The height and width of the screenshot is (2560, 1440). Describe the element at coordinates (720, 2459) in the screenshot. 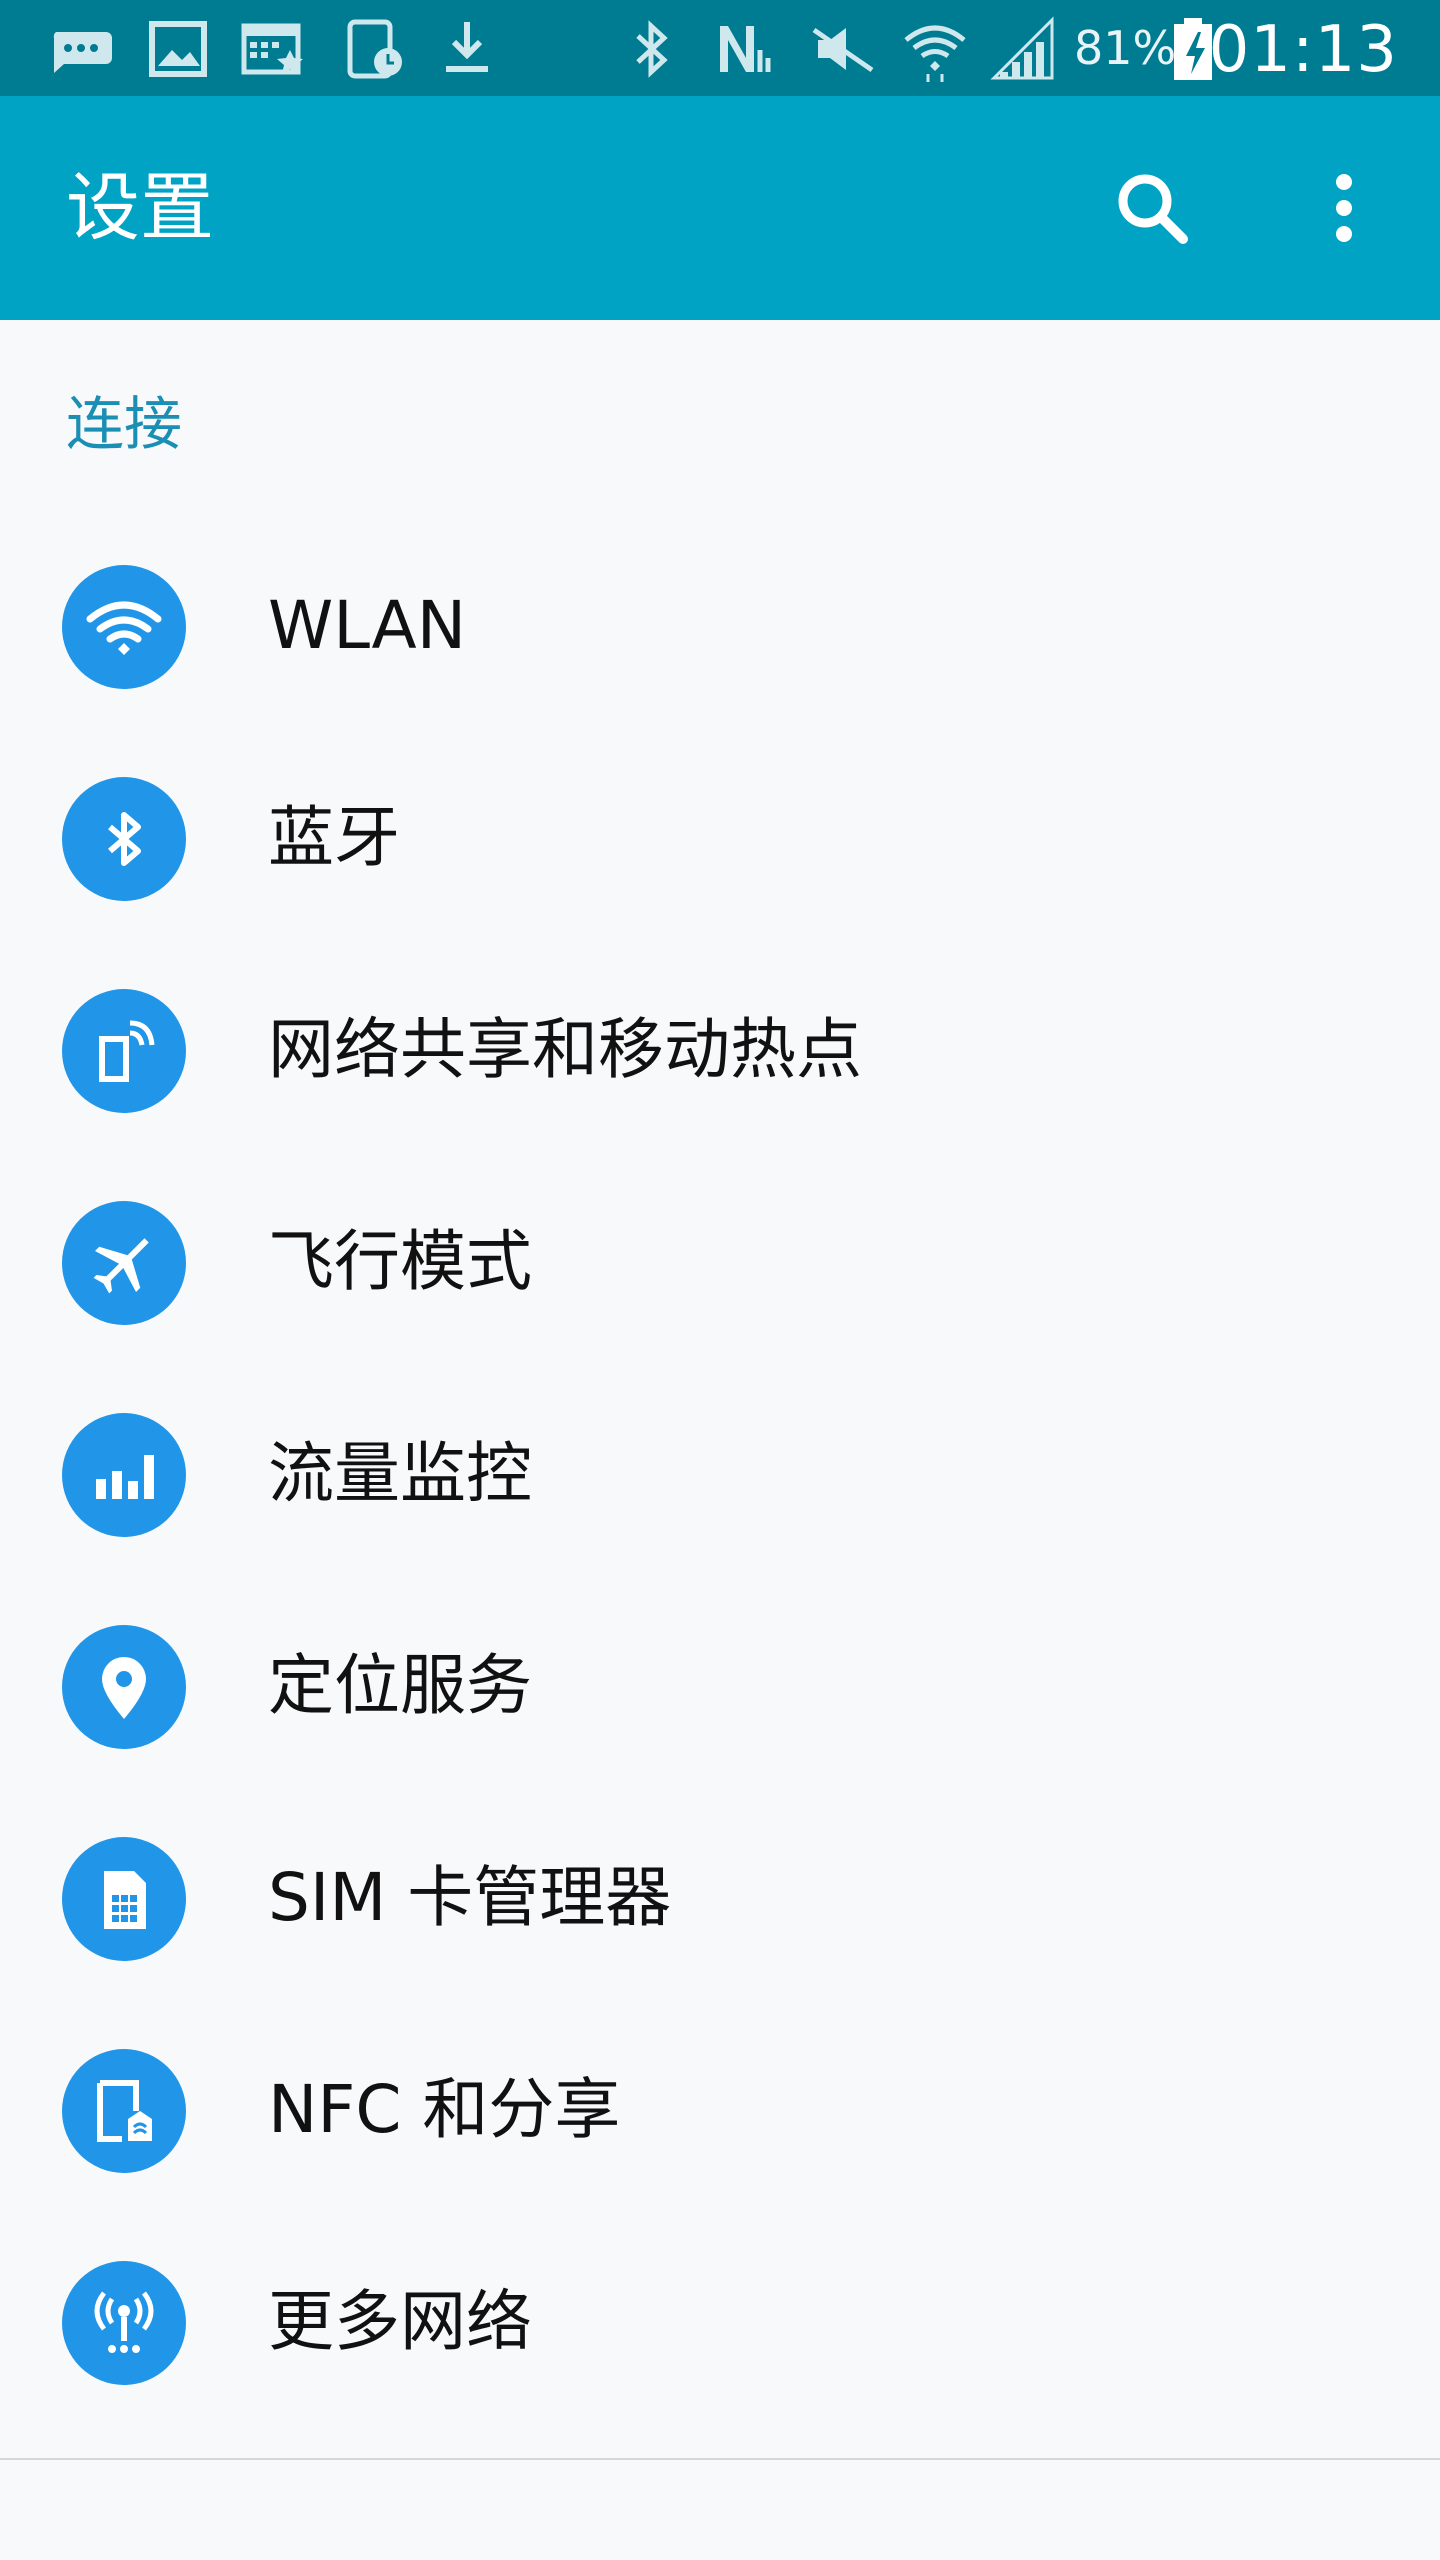

I see `divider` at that location.